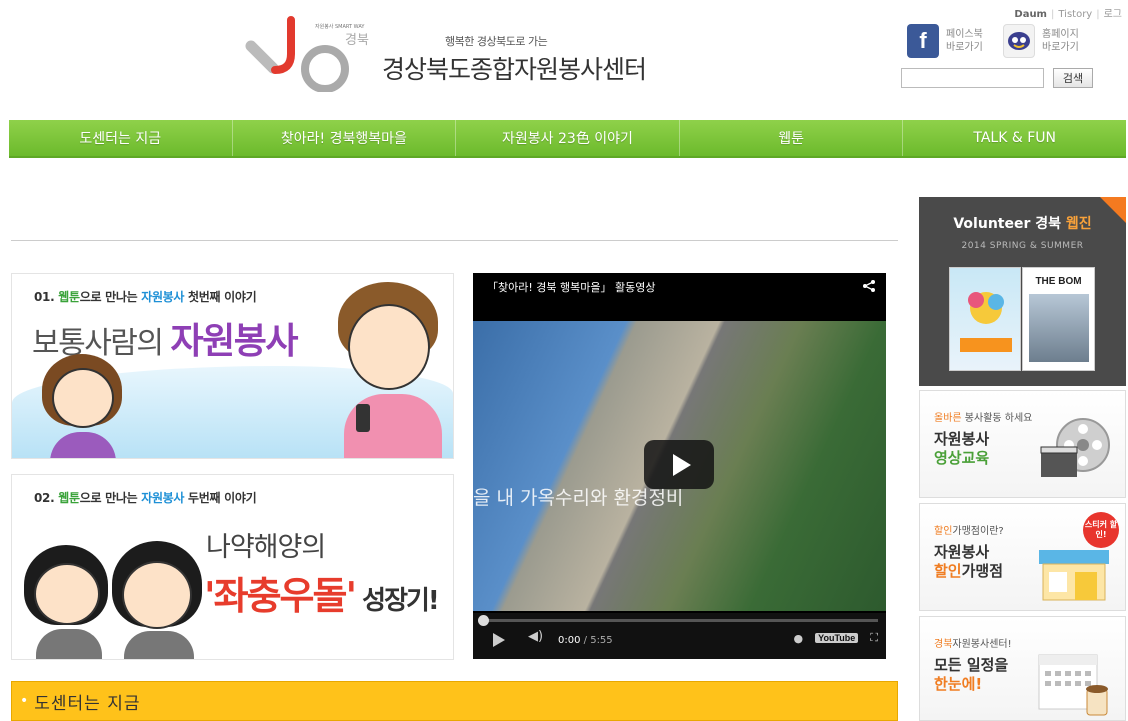 The image size is (1128, 721). Describe the element at coordinates (969, 531) in the screenshot. I see `card2-kicker: 할인가맹점이란?` at that location.